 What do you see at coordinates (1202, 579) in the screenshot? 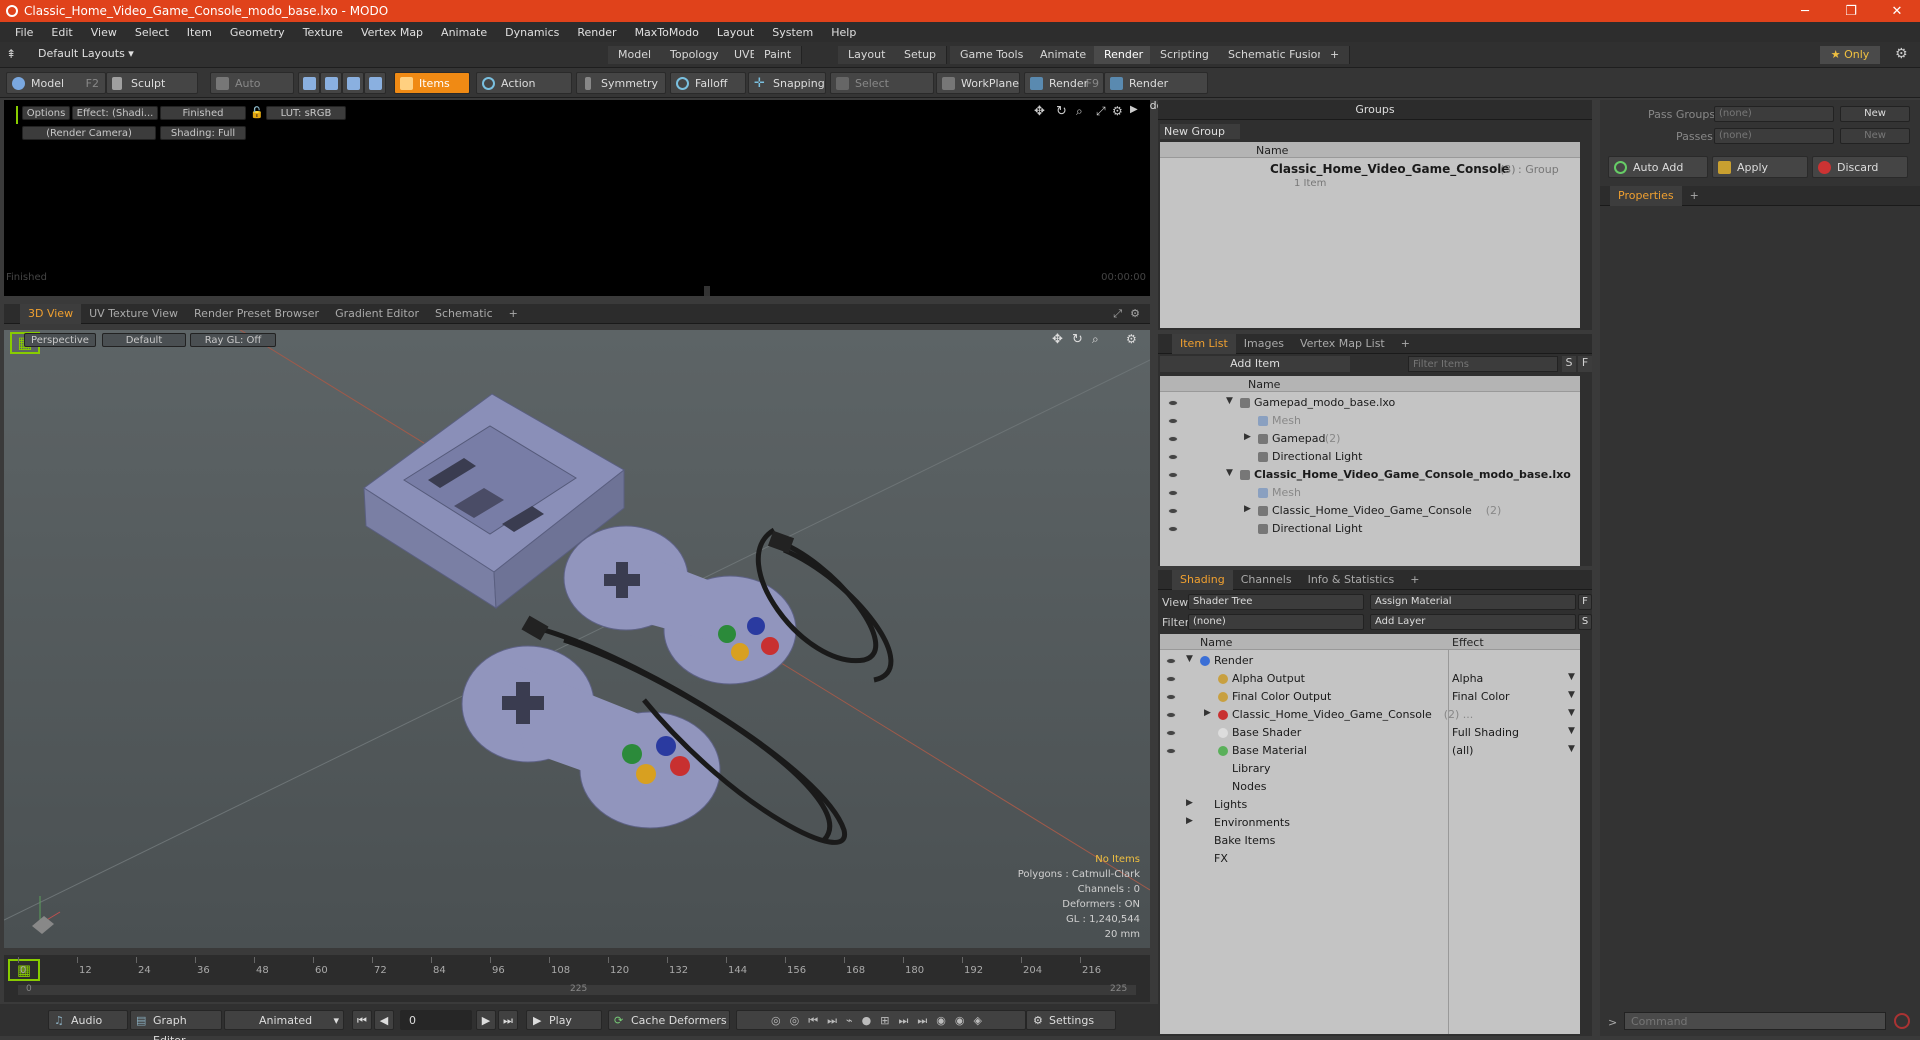
I see `shading-tab-shading: Shading` at bounding box center [1202, 579].